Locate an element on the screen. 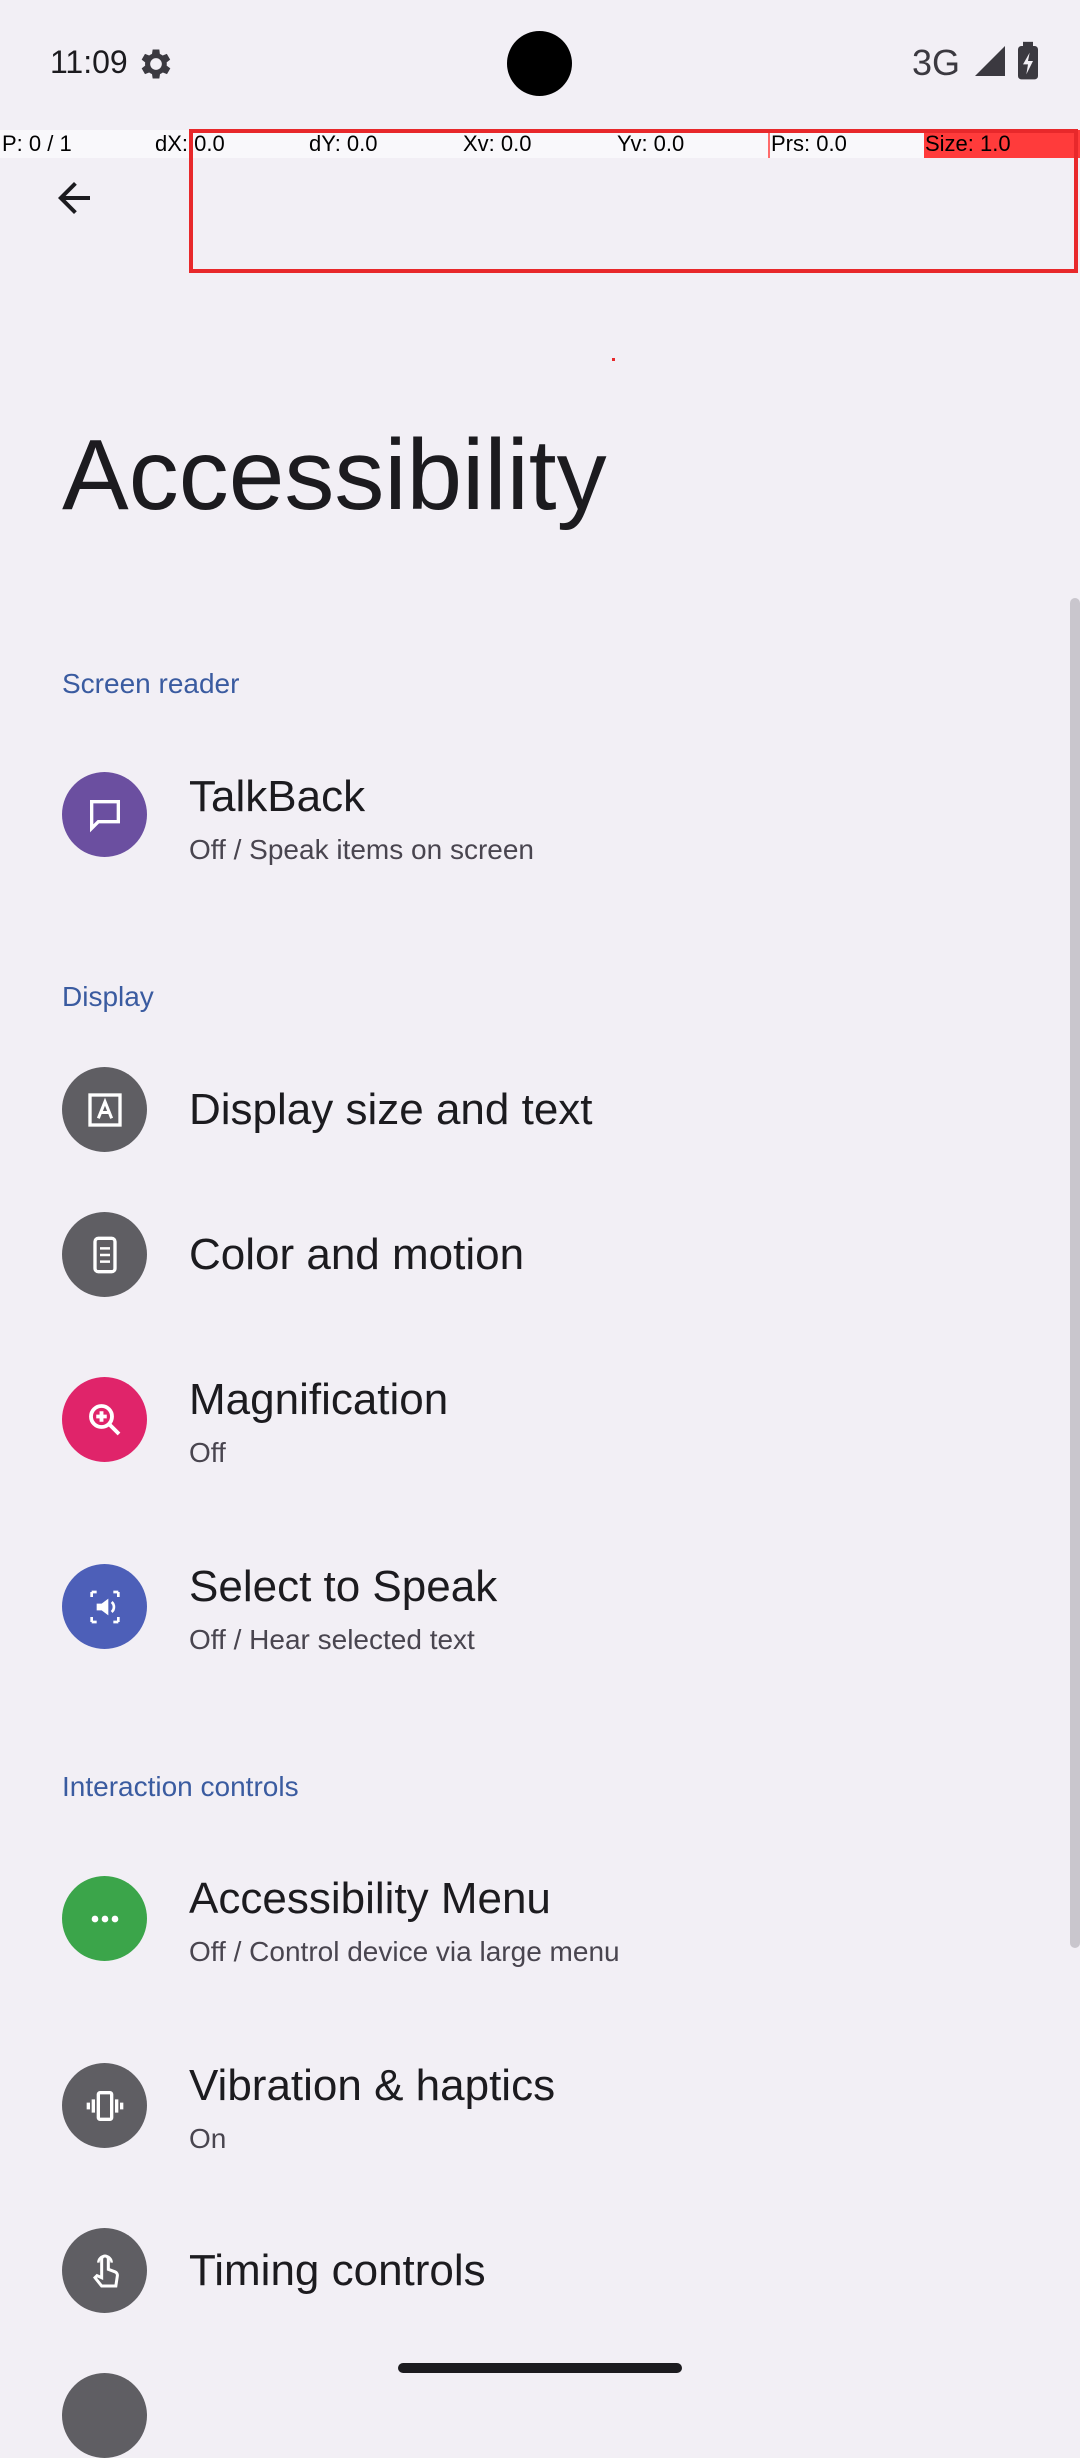 Image resolution: width=1080 pixels, height=2458 pixels. display-size-item: Display size and text is located at coordinates (530, 1110).